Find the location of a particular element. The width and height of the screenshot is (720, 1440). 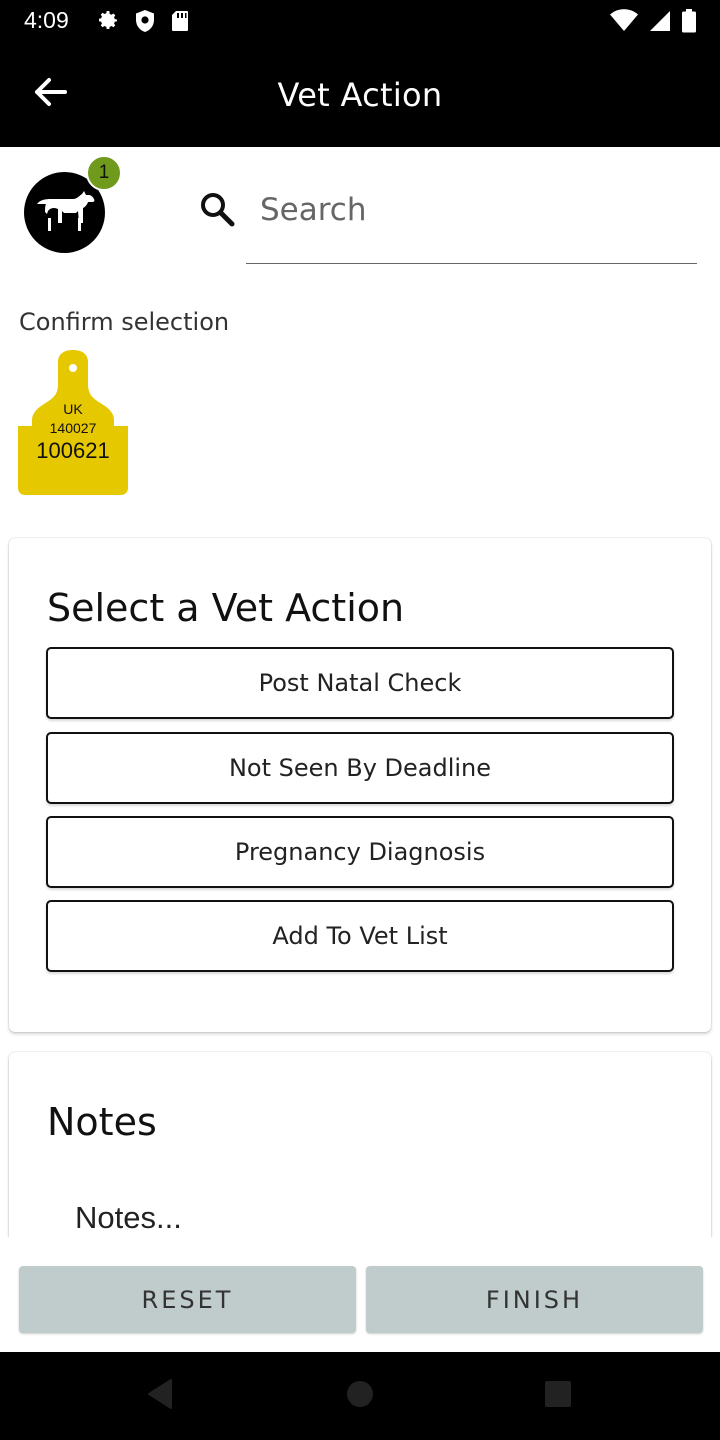

search-icon is located at coordinates (217, 209).